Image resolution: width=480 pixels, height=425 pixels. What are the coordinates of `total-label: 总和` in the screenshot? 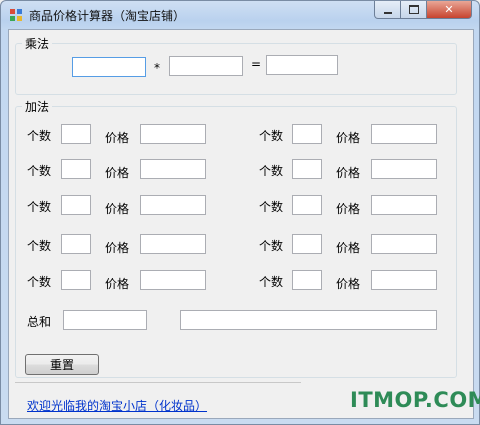 It's located at (39, 322).